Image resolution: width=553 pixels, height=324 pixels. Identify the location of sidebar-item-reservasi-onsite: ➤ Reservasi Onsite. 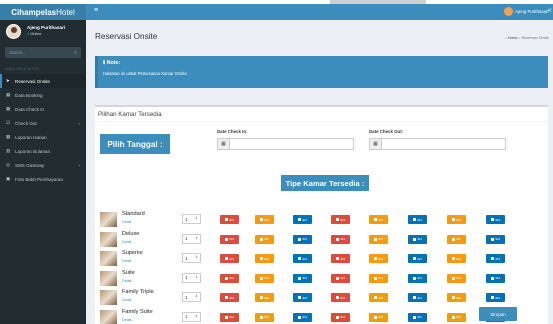
(43, 81).